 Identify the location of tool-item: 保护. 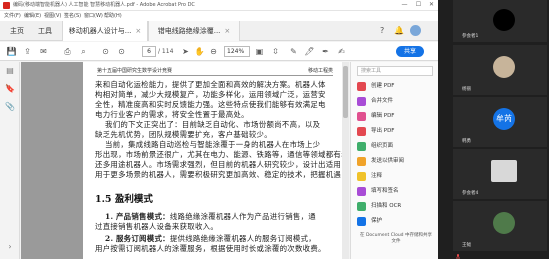
(397, 221).